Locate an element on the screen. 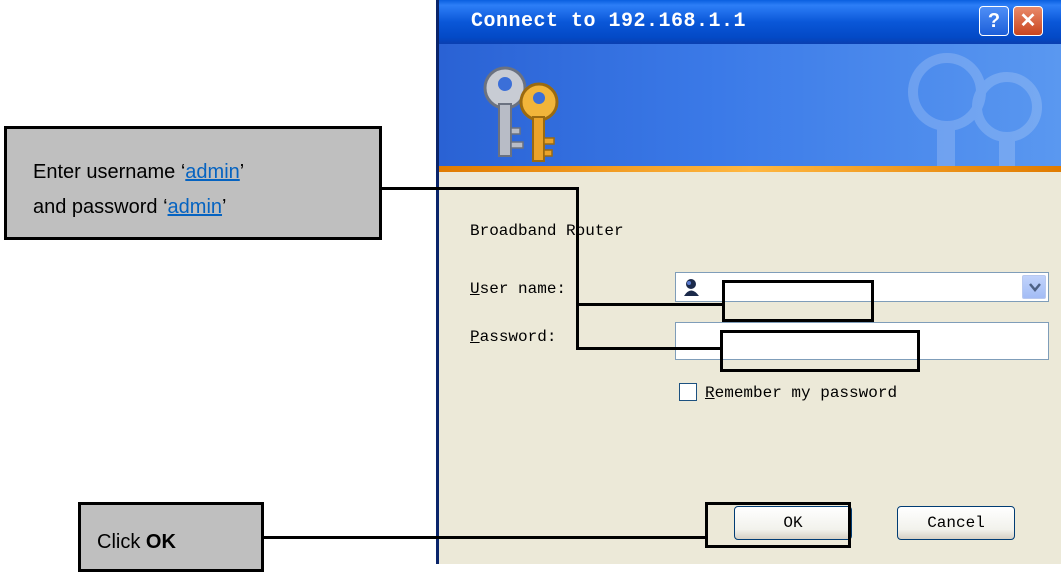 The image size is (1061, 572). click-ok-callout: Click OK is located at coordinates (171, 537).